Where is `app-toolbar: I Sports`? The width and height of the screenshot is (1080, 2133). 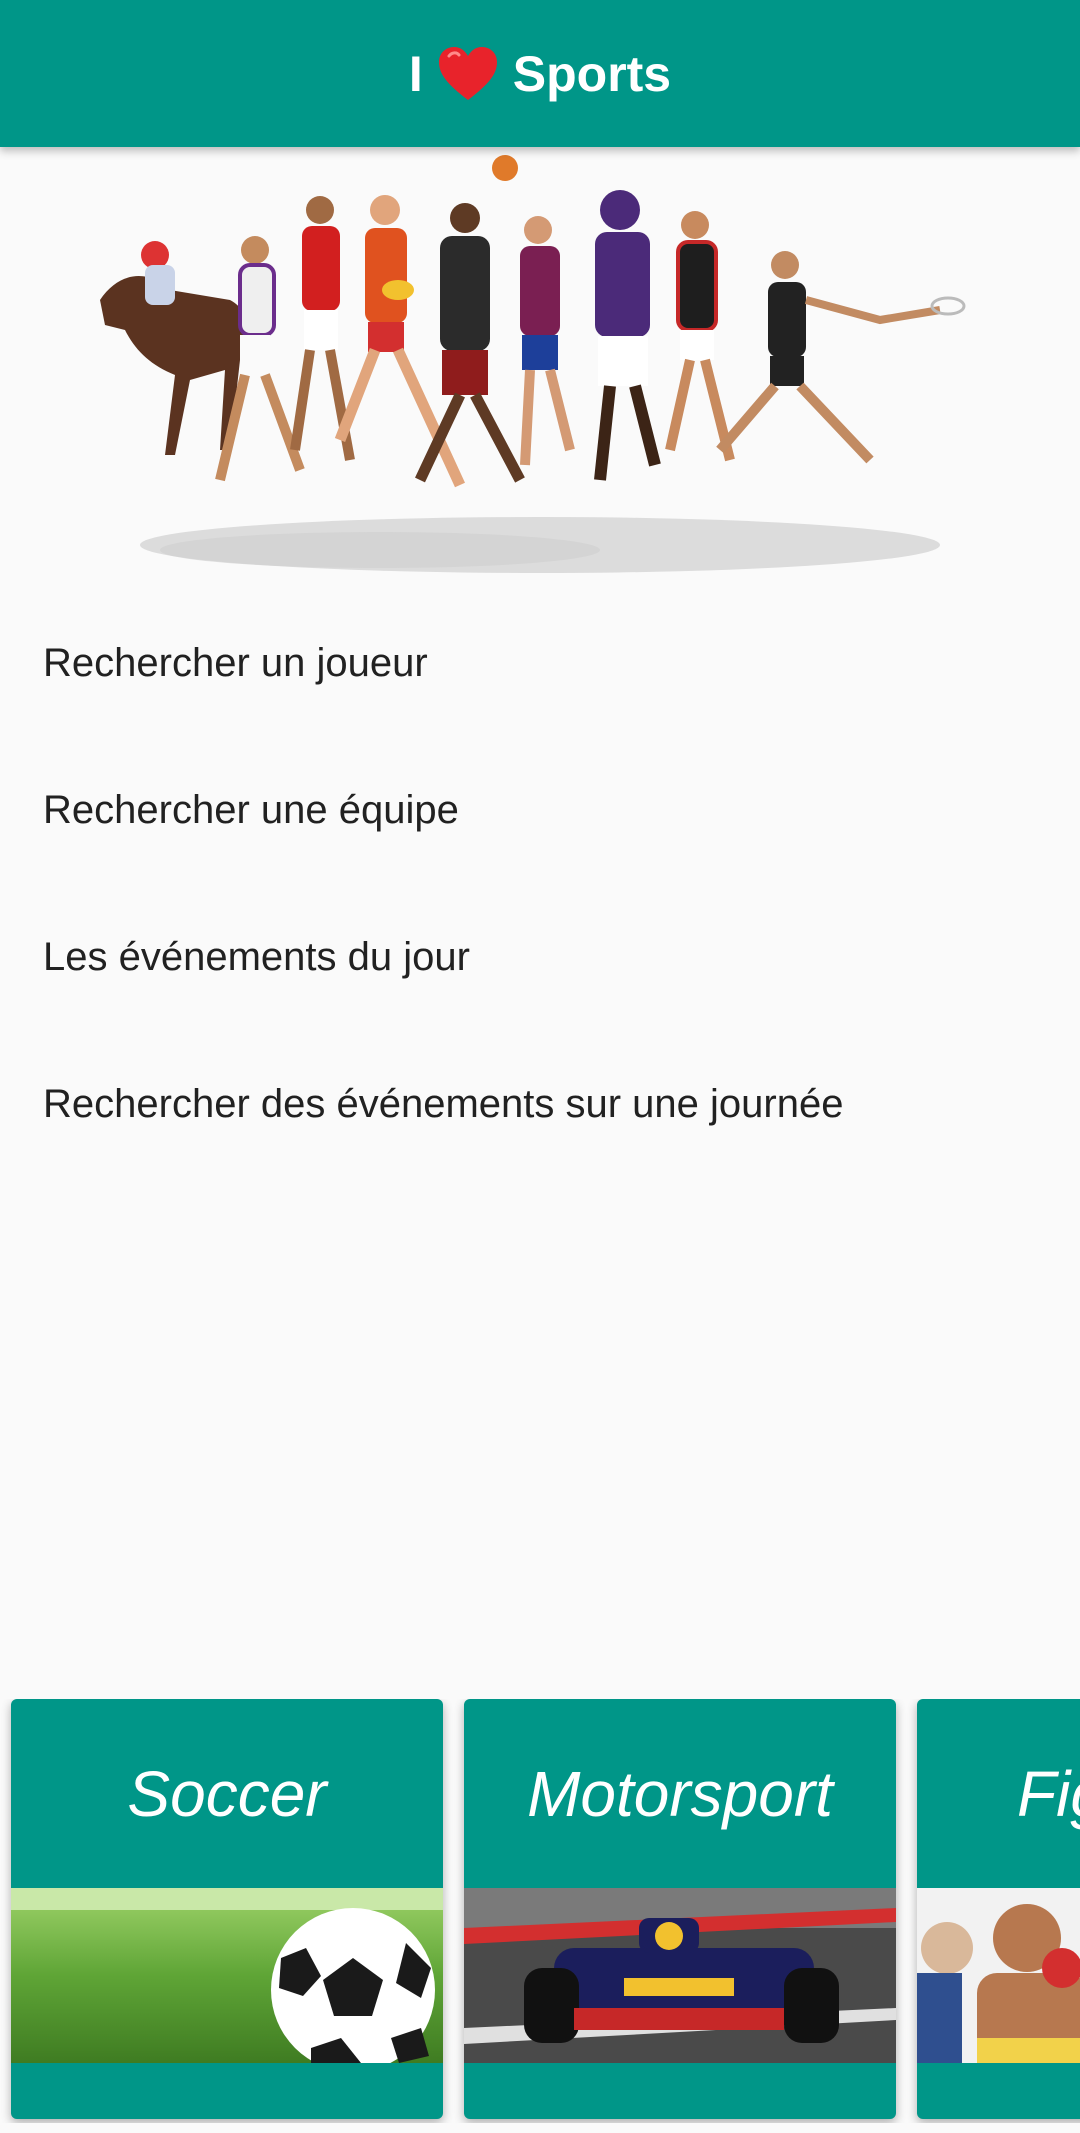 app-toolbar: I Sports is located at coordinates (540, 73).